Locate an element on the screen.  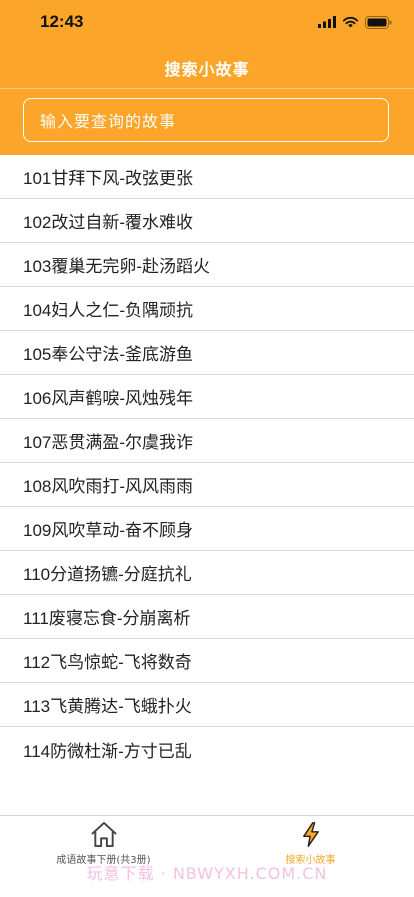
list-item: 112飞鸟惊蛇-飞将数奇 is located at coordinates (207, 661).